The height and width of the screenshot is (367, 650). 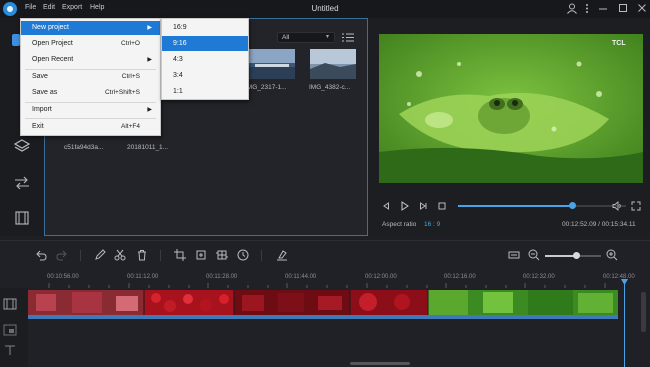 I want to click on ruler-tick-label: 00:11:12.00, so click(x=143, y=277).